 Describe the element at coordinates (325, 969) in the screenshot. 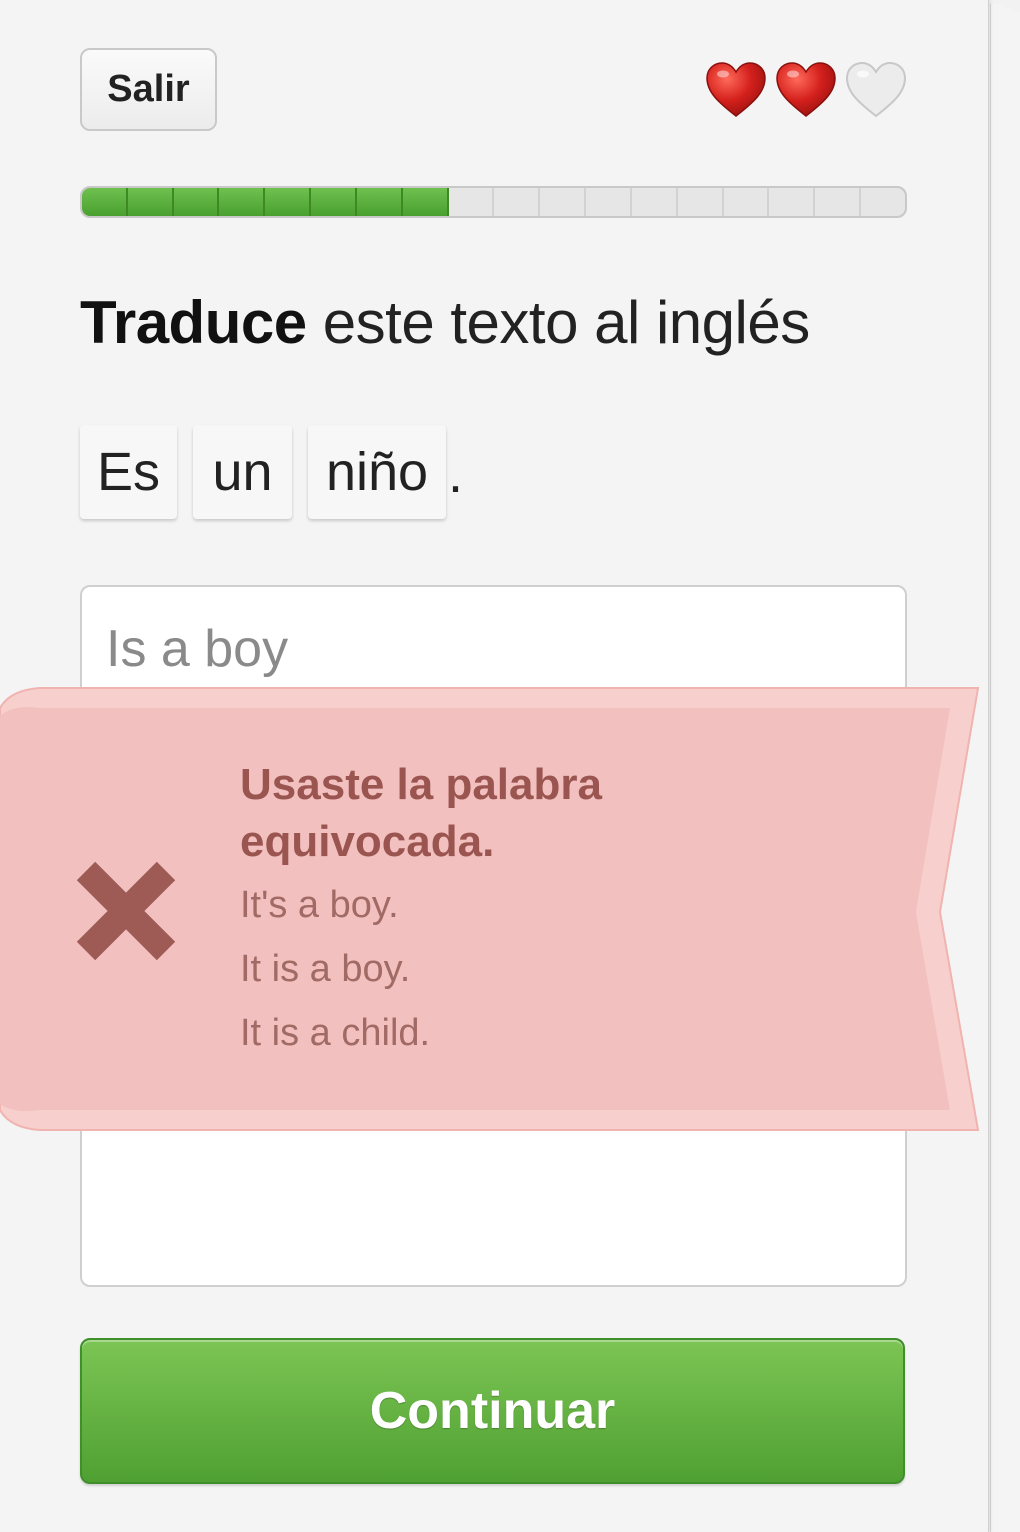

I see `correct-solution: It is a boy.` at that location.